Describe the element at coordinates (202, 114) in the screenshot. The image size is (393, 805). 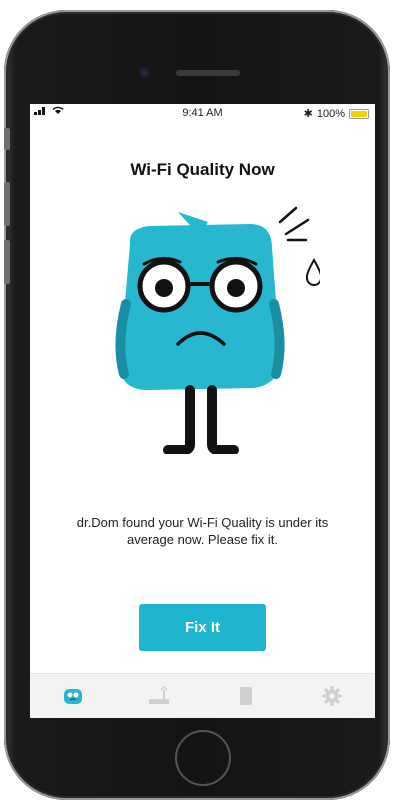
I see `status-bar: 9:41 AM ✱ 100%` at that location.